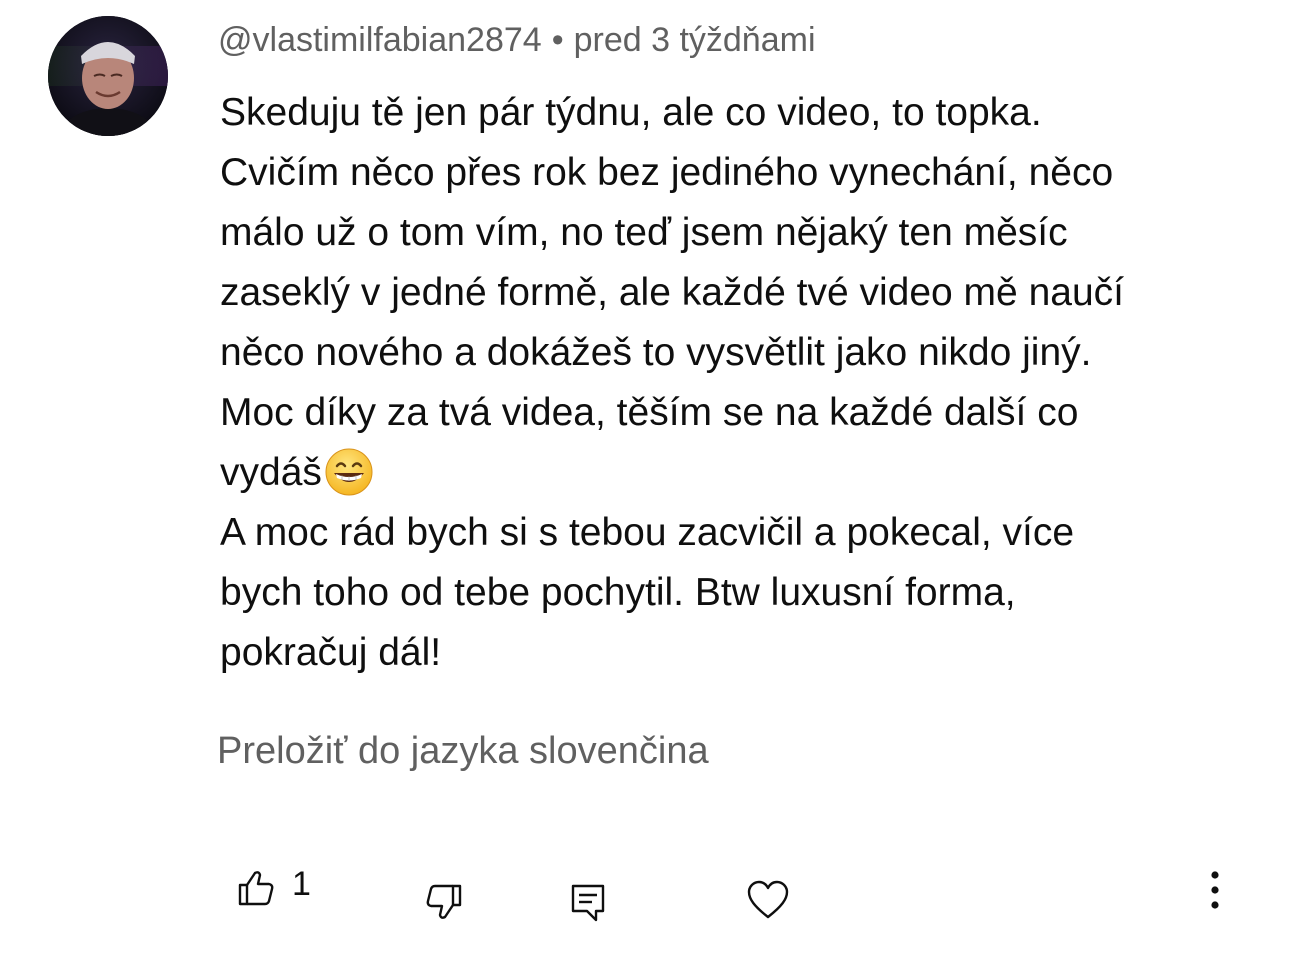 The height and width of the screenshot is (957, 1290). What do you see at coordinates (256, 888) in the screenshot?
I see `thumbs-up-icon` at bounding box center [256, 888].